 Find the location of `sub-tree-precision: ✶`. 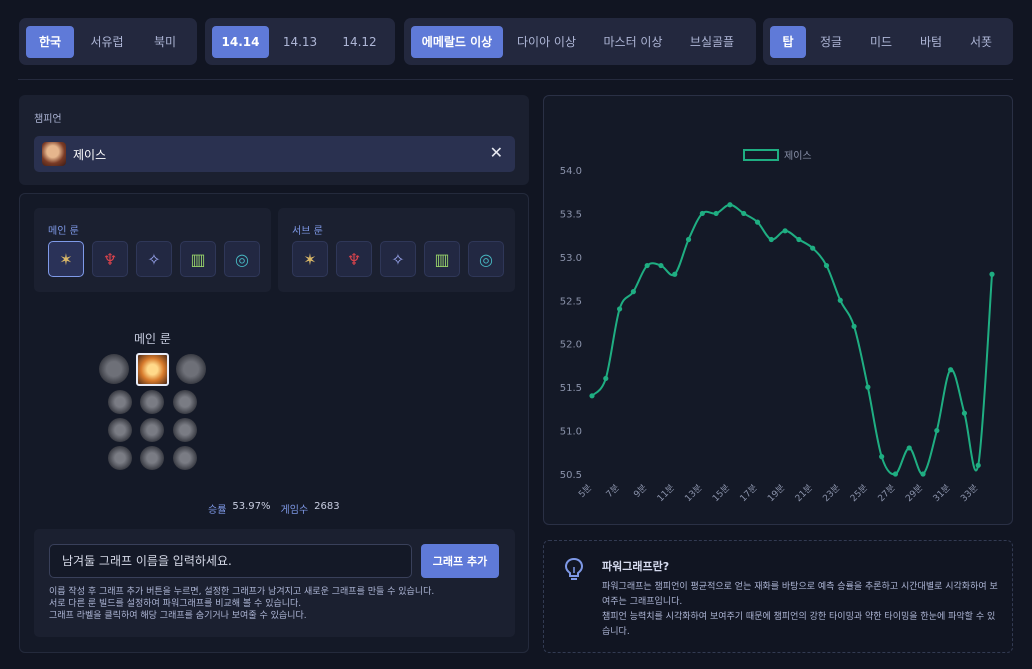

sub-tree-precision: ✶ is located at coordinates (310, 259).